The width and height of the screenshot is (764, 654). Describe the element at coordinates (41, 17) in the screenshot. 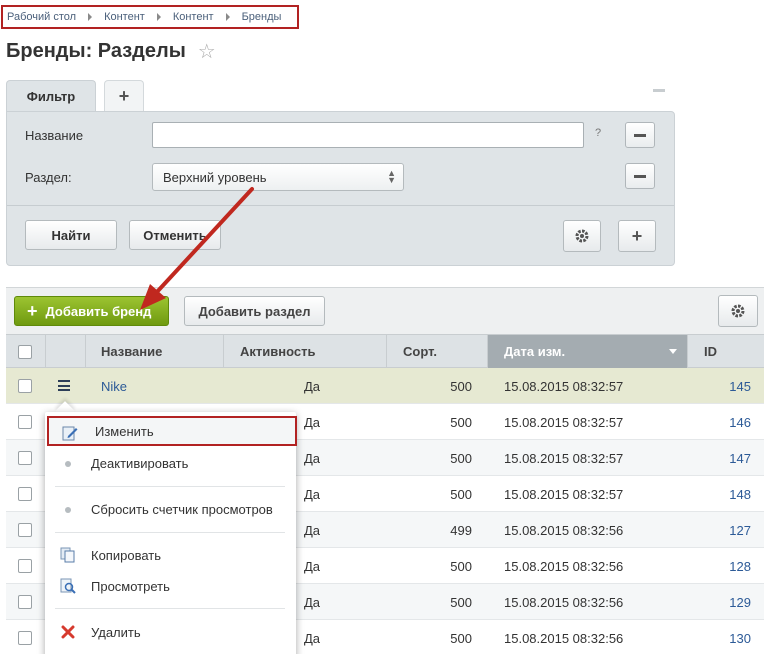

I see `breadcrumb-item: Рабочий стол` at that location.